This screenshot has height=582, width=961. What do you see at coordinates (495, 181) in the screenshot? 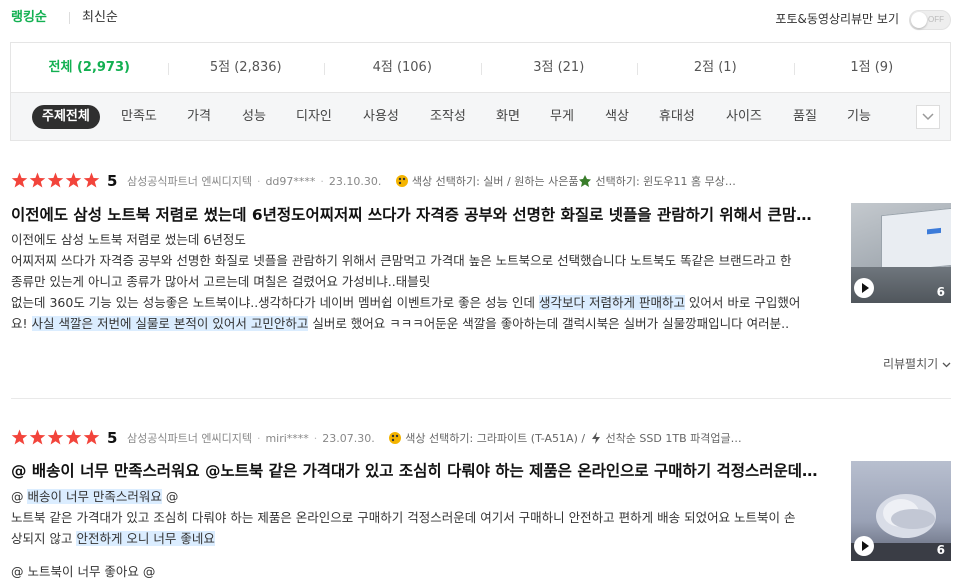
I see `option-color: 색상 선택하기: 실버 / 원하는 사은품` at bounding box center [495, 181].